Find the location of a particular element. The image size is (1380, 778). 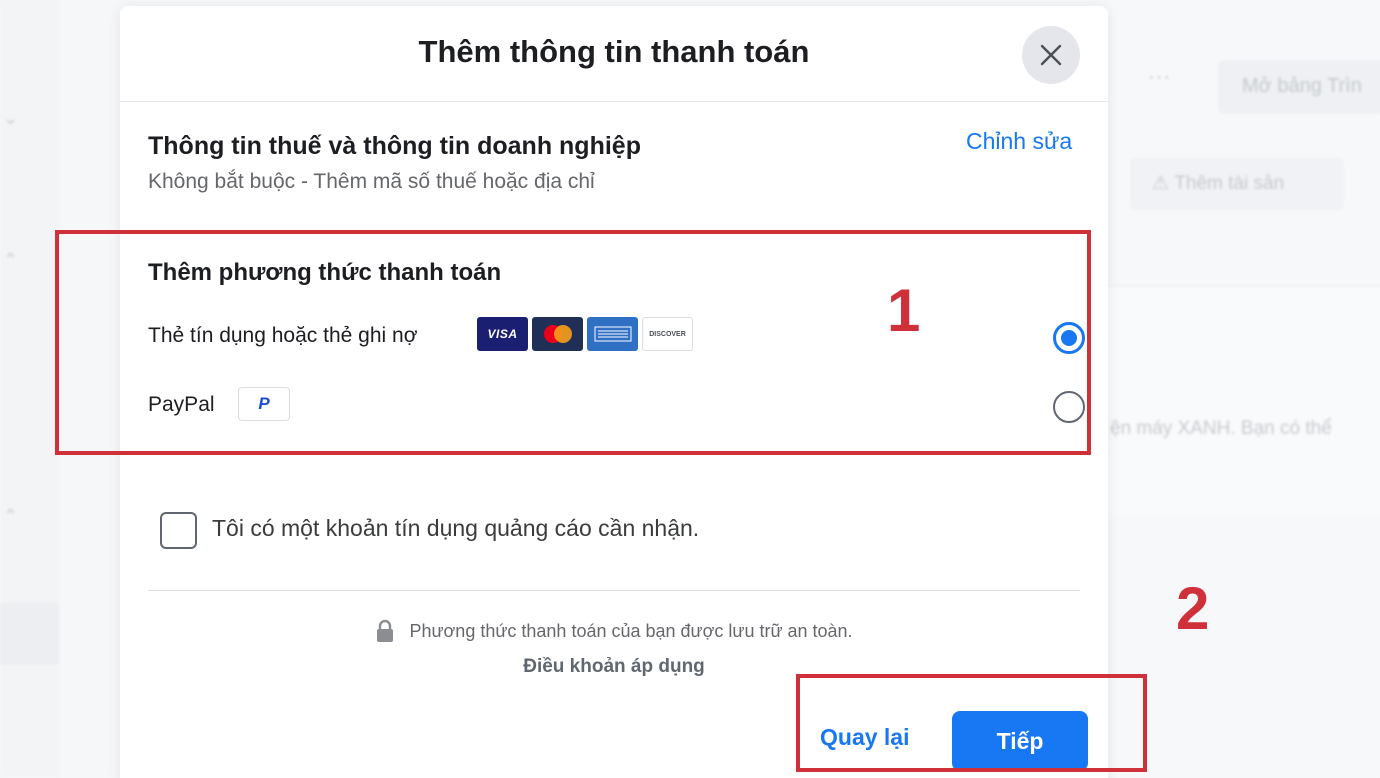

close-icon is located at coordinates (1051, 55).